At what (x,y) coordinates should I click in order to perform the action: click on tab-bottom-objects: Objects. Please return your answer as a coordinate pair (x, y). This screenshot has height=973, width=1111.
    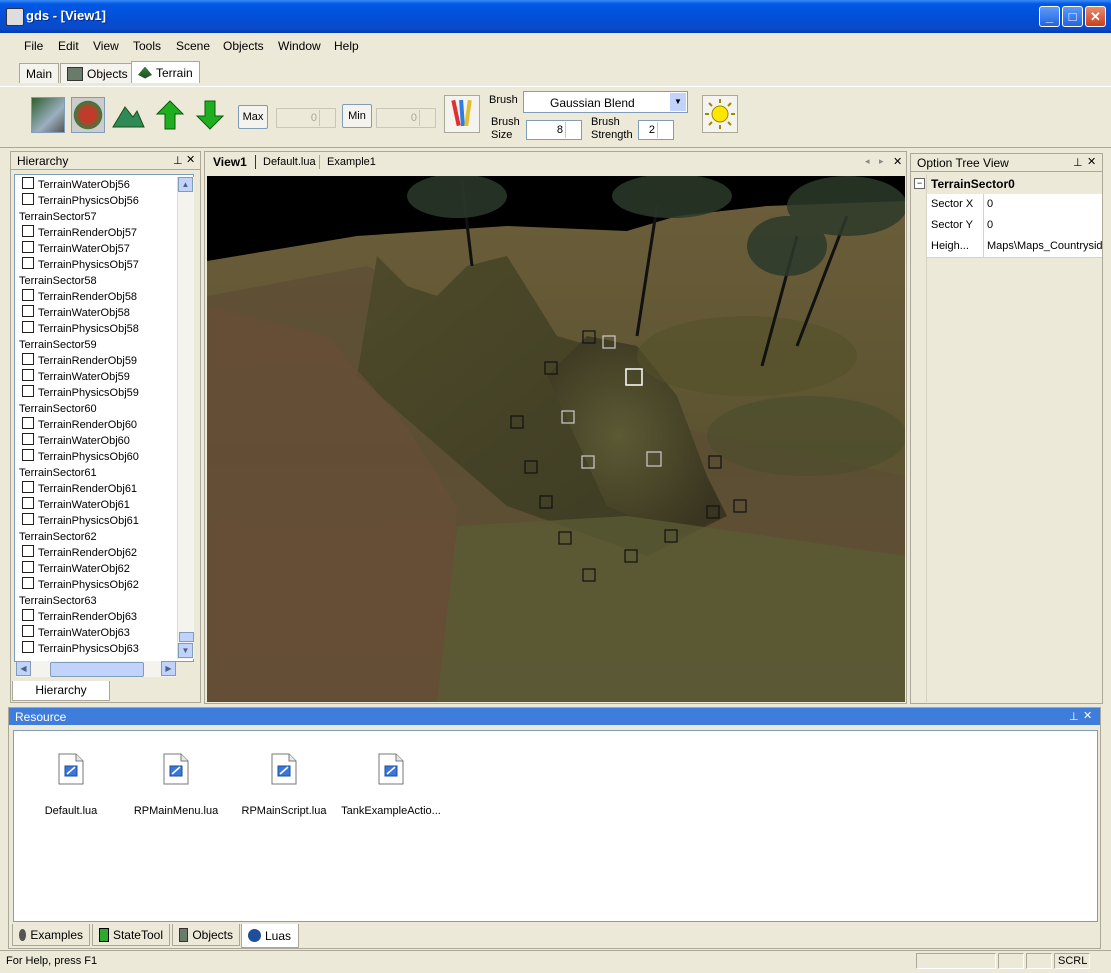
    Looking at the image, I should click on (206, 935).